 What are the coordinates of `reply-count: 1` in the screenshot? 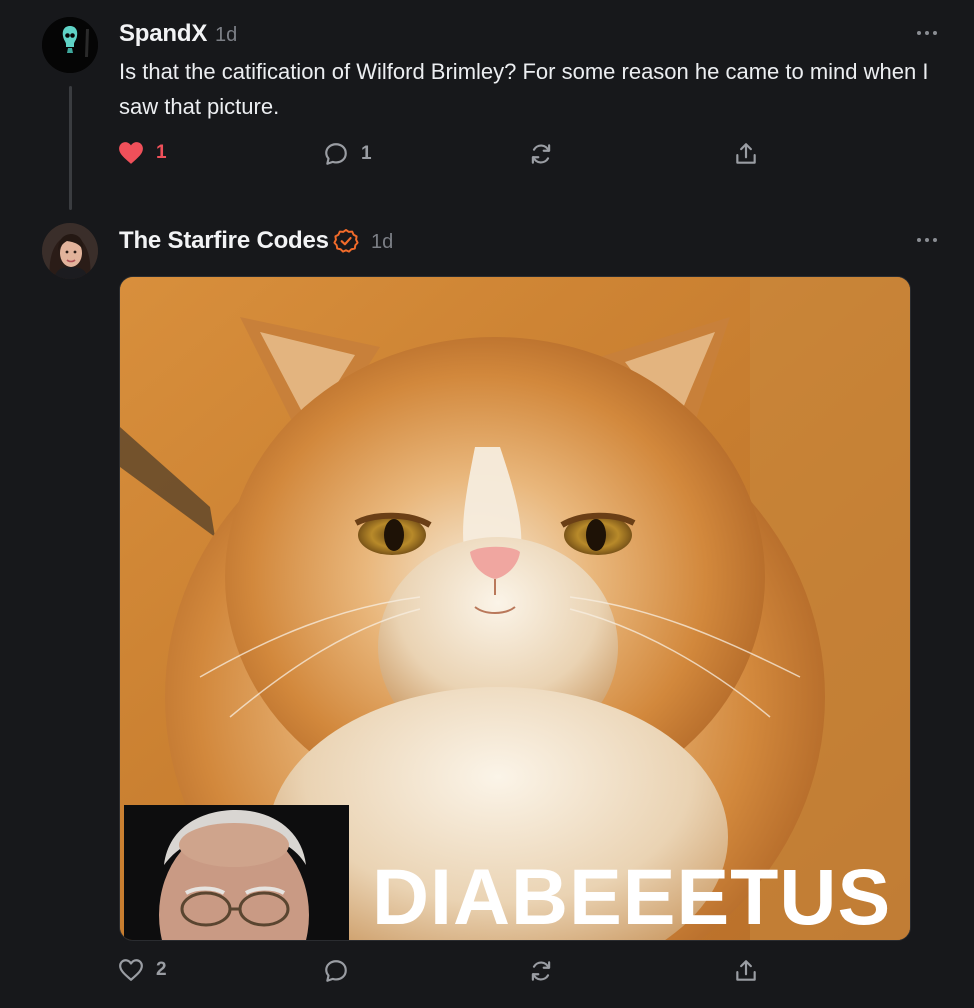 It's located at (366, 153).